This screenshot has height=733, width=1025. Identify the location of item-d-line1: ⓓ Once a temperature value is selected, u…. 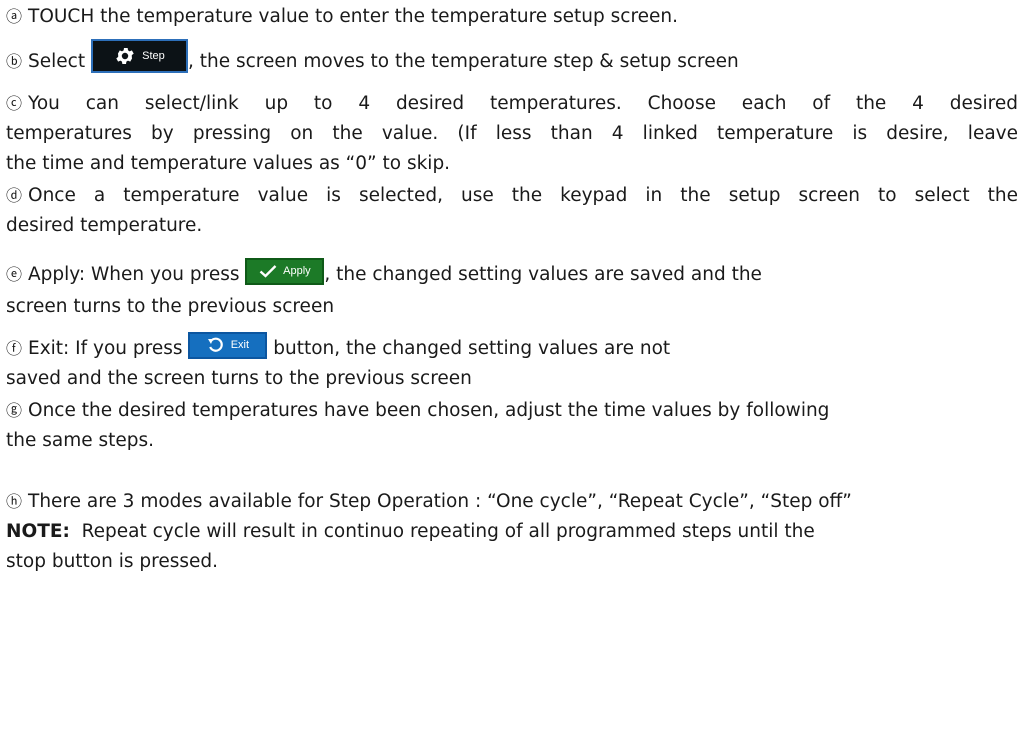
(512, 196).